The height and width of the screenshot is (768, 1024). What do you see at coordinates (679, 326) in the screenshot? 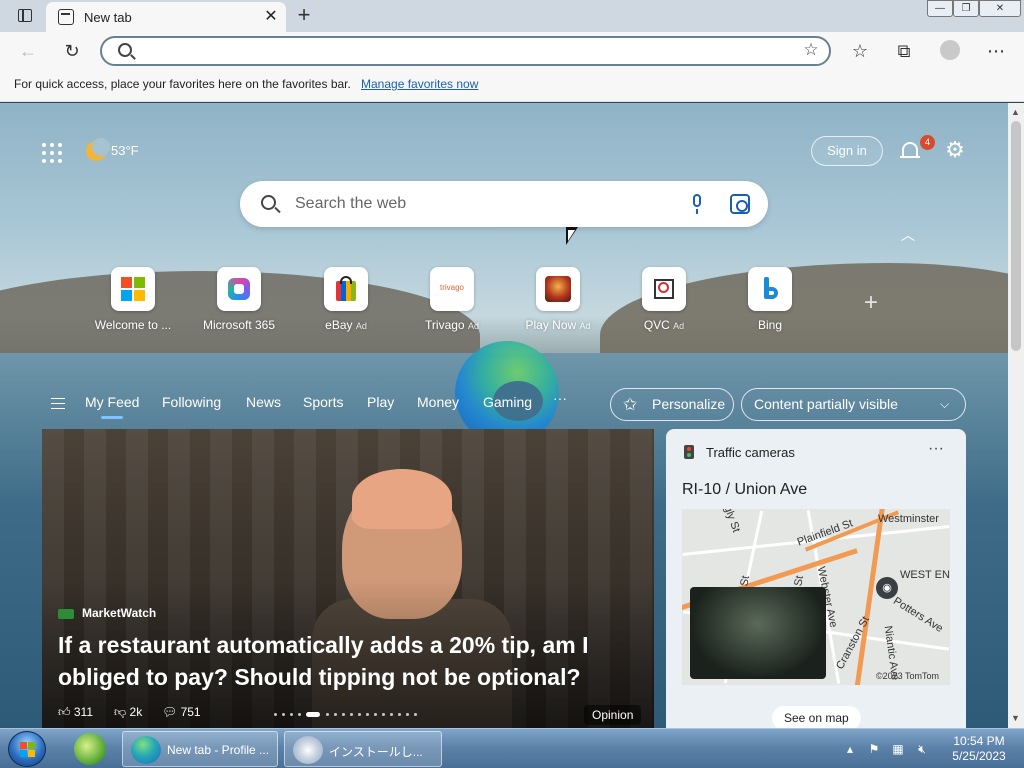
I see `ad-label: Ad` at bounding box center [679, 326].